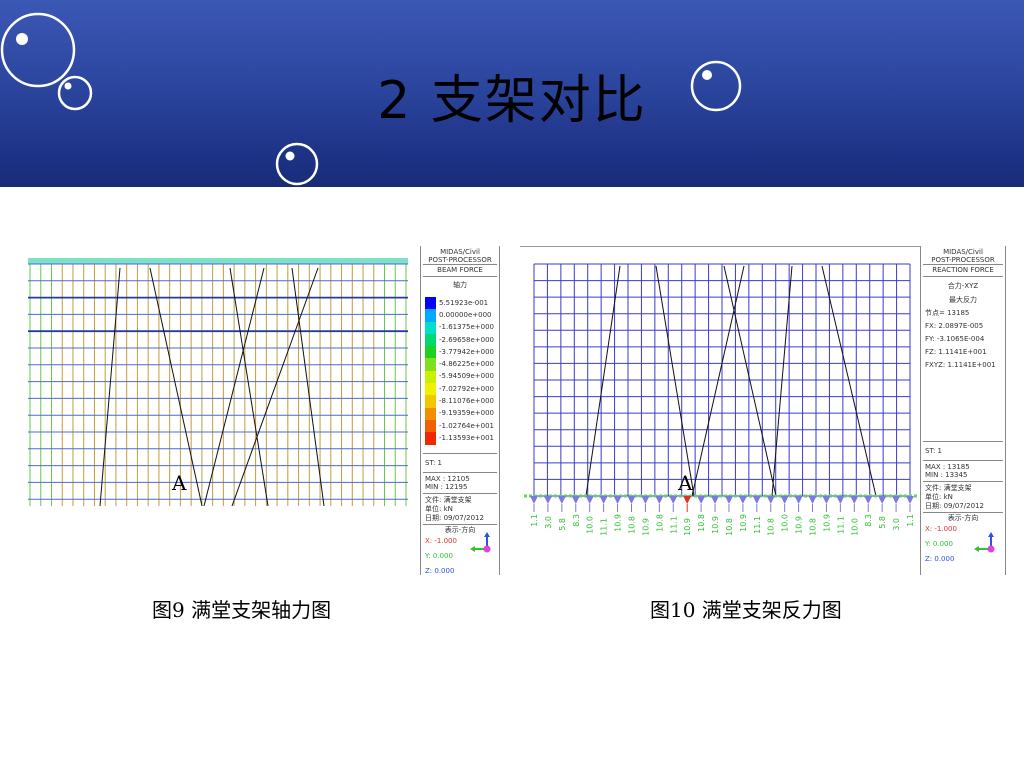 The height and width of the screenshot is (768, 1024). Describe the element at coordinates (460, 389) in the screenshot. I see `color-scale-row: -7.02792e+000` at that location.